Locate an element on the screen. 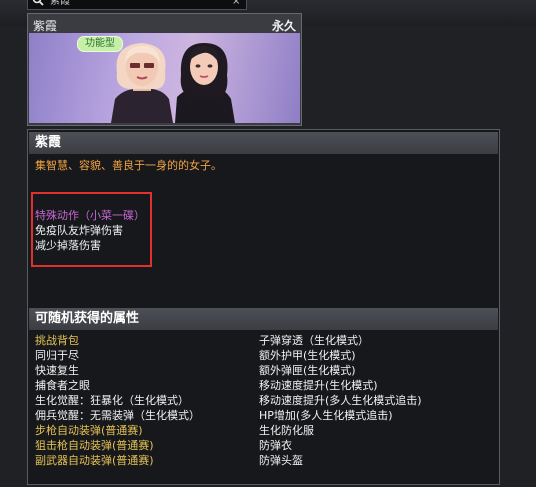  close-icon: × is located at coordinates (236, 3).